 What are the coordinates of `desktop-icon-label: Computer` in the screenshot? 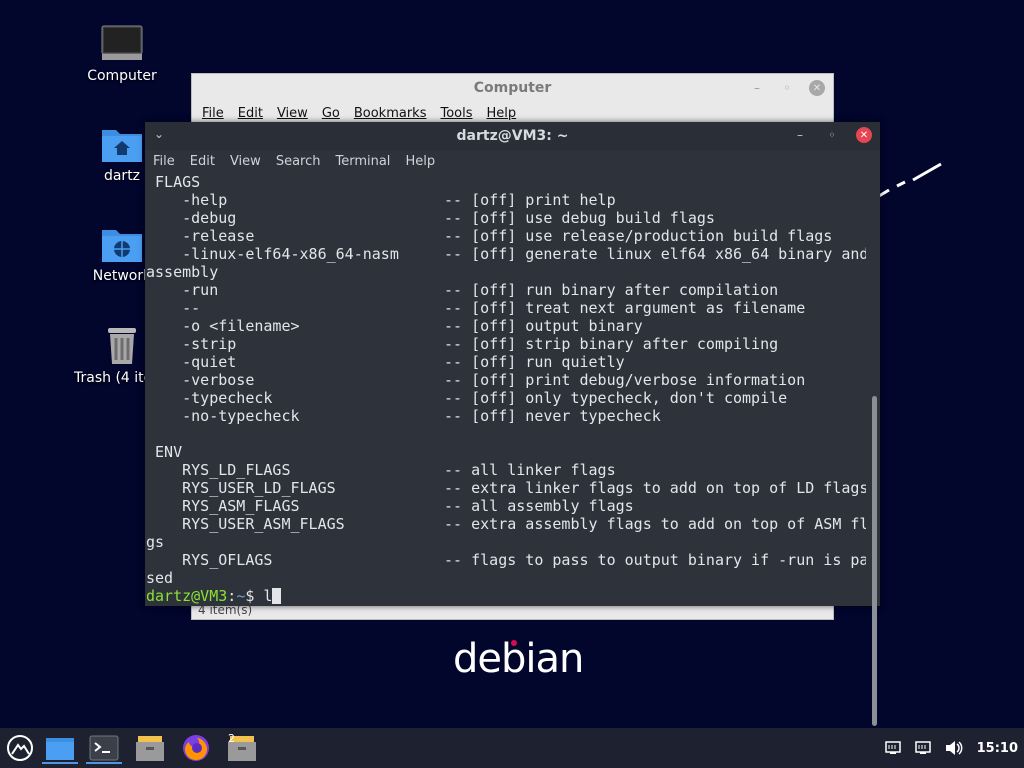 It's located at (122, 76).